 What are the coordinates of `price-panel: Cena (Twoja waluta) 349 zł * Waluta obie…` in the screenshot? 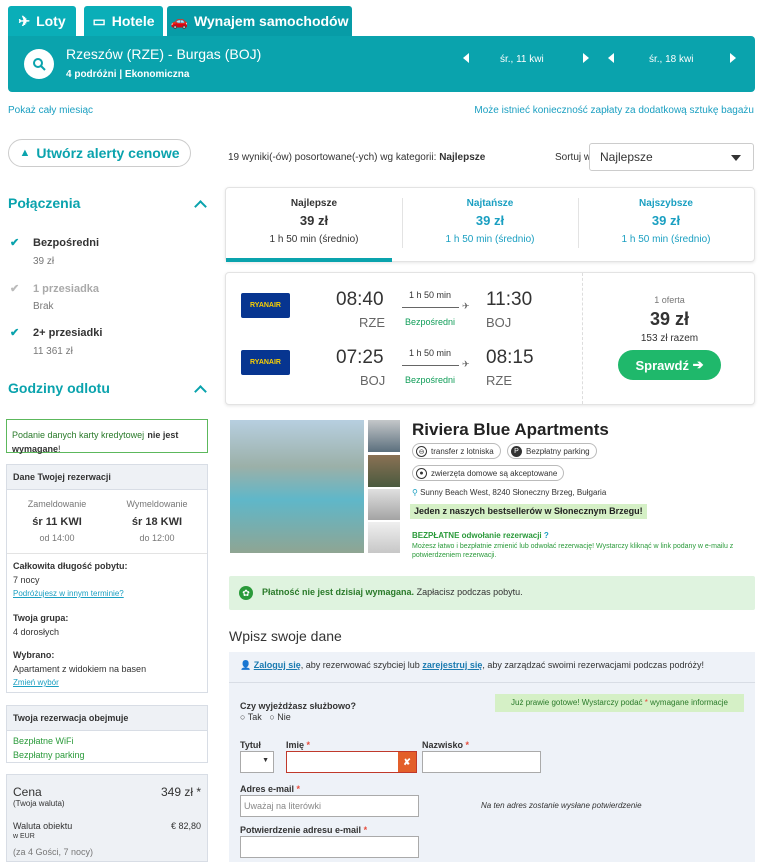 It's located at (107, 818).